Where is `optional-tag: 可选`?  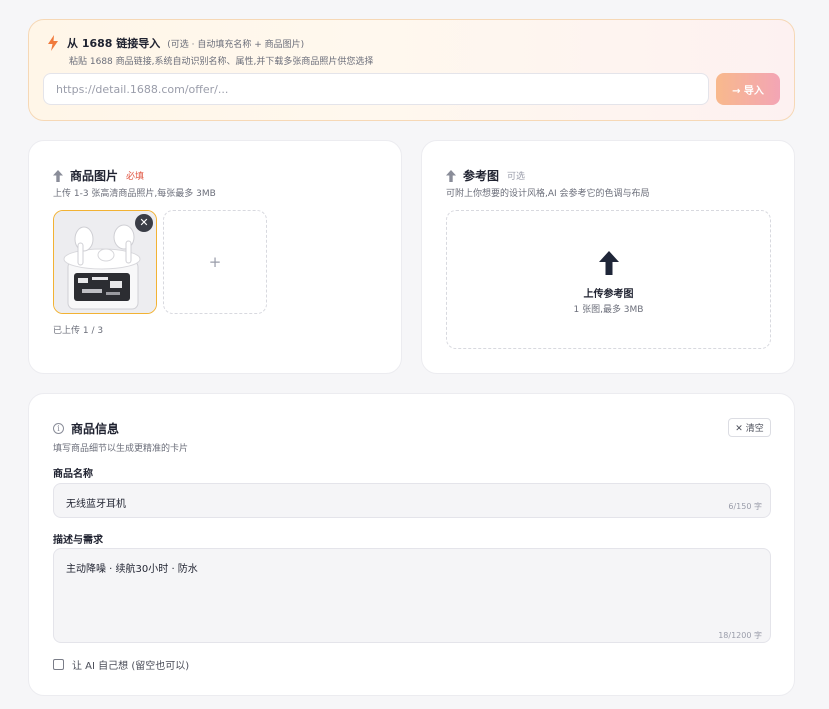
optional-tag: 可选 is located at coordinates (516, 177).